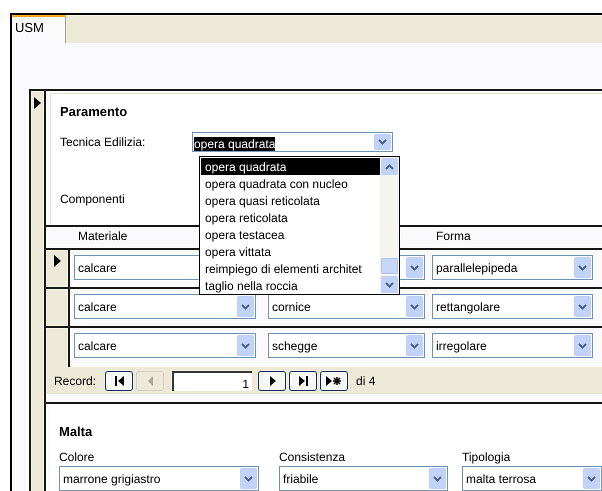  What do you see at coordinates (532, 478) in the screenshot?
I see `combo-box: malta terrosa` at bounding box center [532, 478].